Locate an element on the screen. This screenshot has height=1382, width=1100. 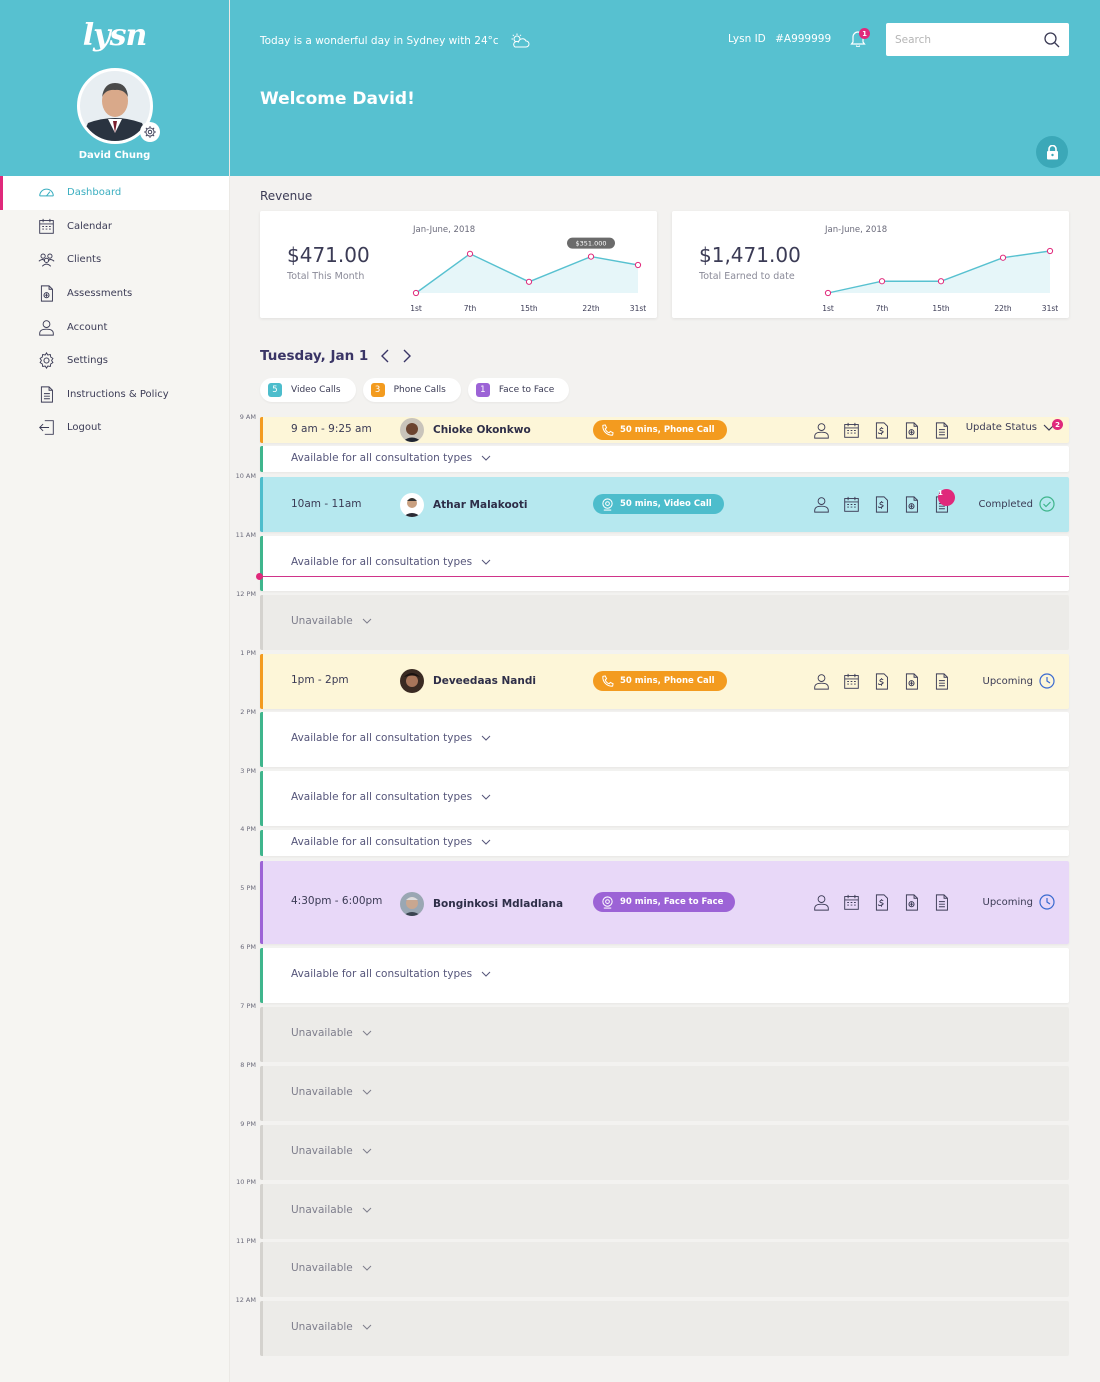
partly-cloudy-icon is located at coordinates (520, 40).